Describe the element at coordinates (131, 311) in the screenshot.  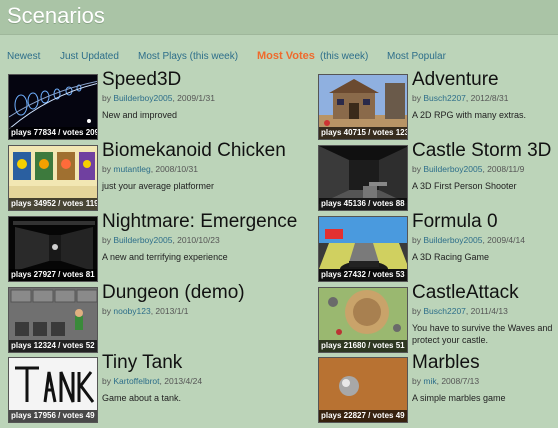
I see `author-link: nooby123` at that location.